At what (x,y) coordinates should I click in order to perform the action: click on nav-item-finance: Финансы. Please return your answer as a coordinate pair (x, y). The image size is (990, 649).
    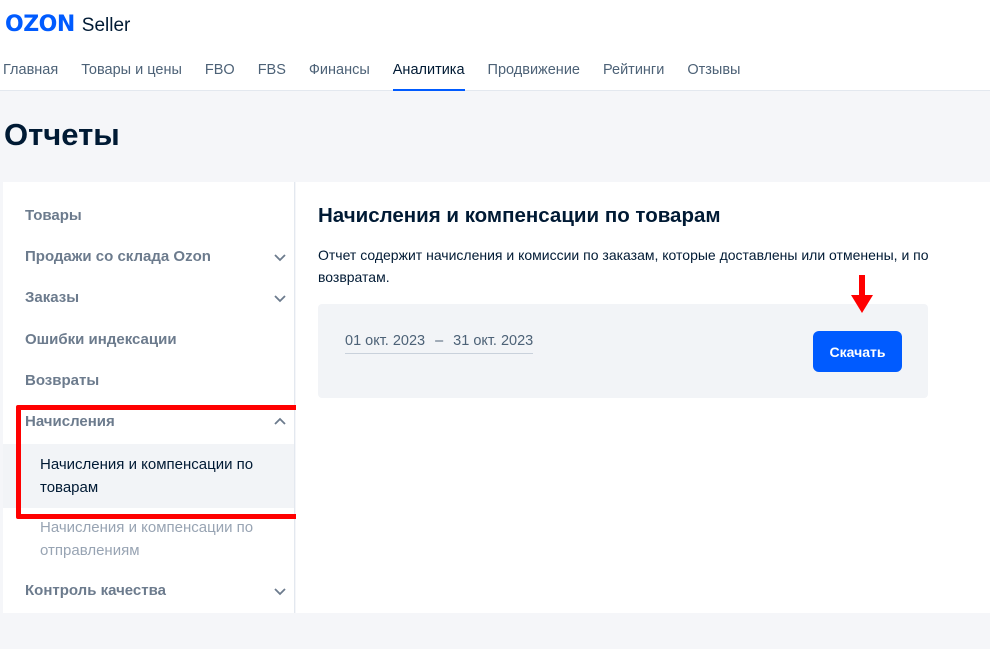
    Looking at the image, I should click on (339, 76).